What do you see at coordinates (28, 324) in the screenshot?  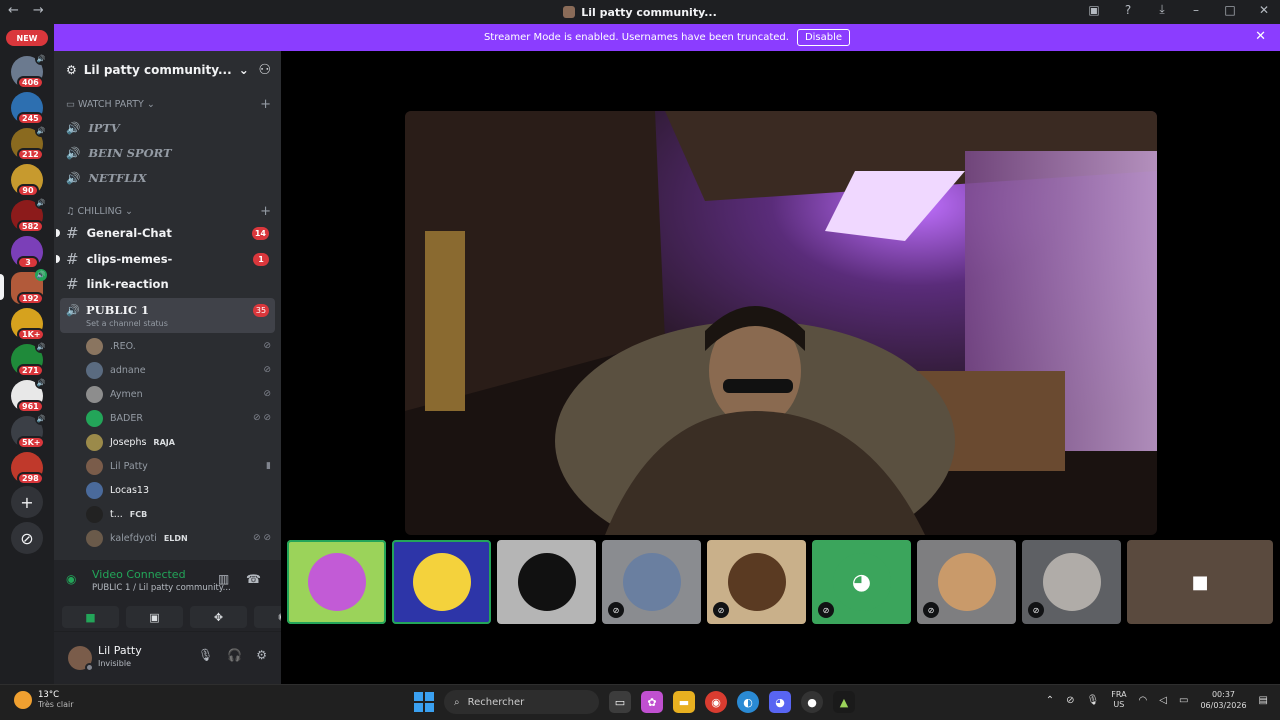 I see `server-8: 1K+` at bounding box center [28, 324].